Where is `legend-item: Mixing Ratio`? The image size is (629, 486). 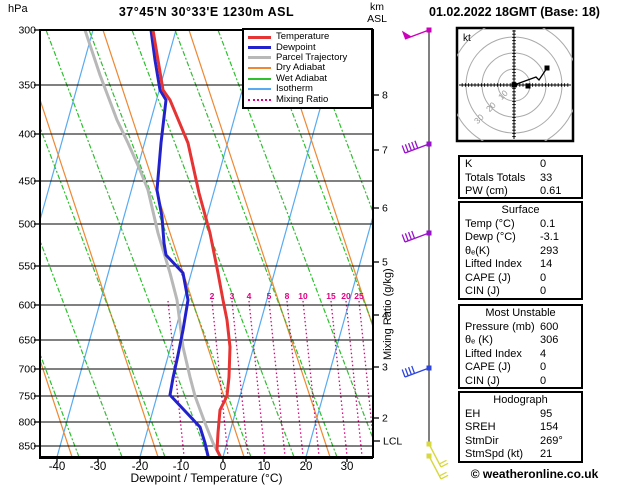 legend-item: Mixing Ratio is located at coordinates (309, 99).